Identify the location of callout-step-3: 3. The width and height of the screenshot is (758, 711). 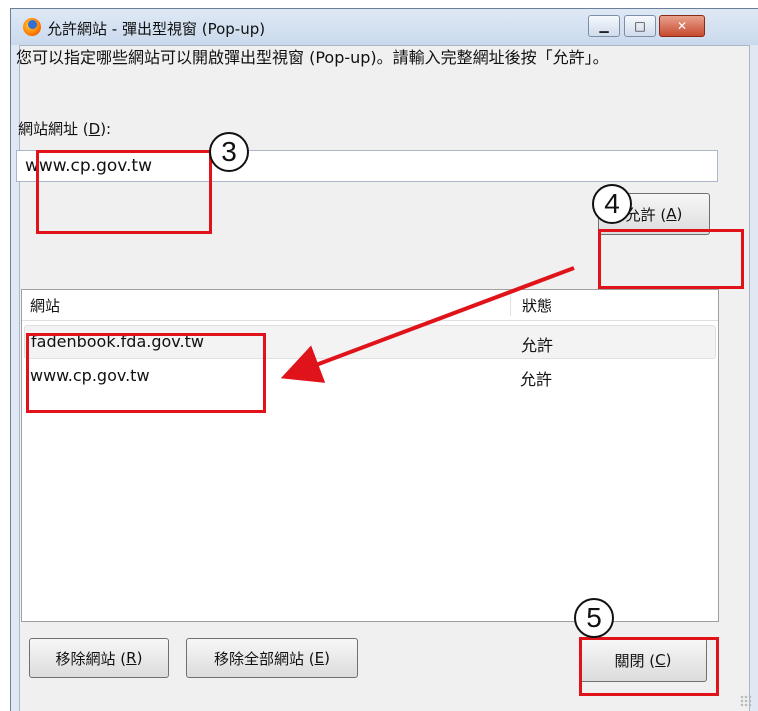
(229, 152).